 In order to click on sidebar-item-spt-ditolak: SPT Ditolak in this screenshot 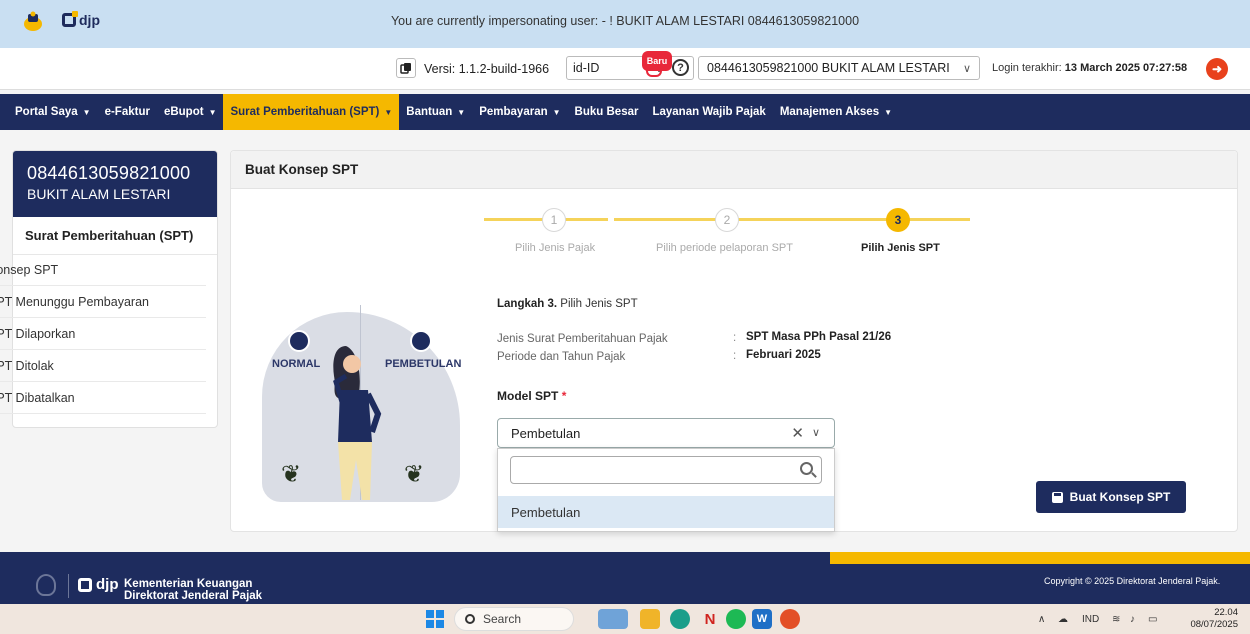, I will do `click(103, 366)`.